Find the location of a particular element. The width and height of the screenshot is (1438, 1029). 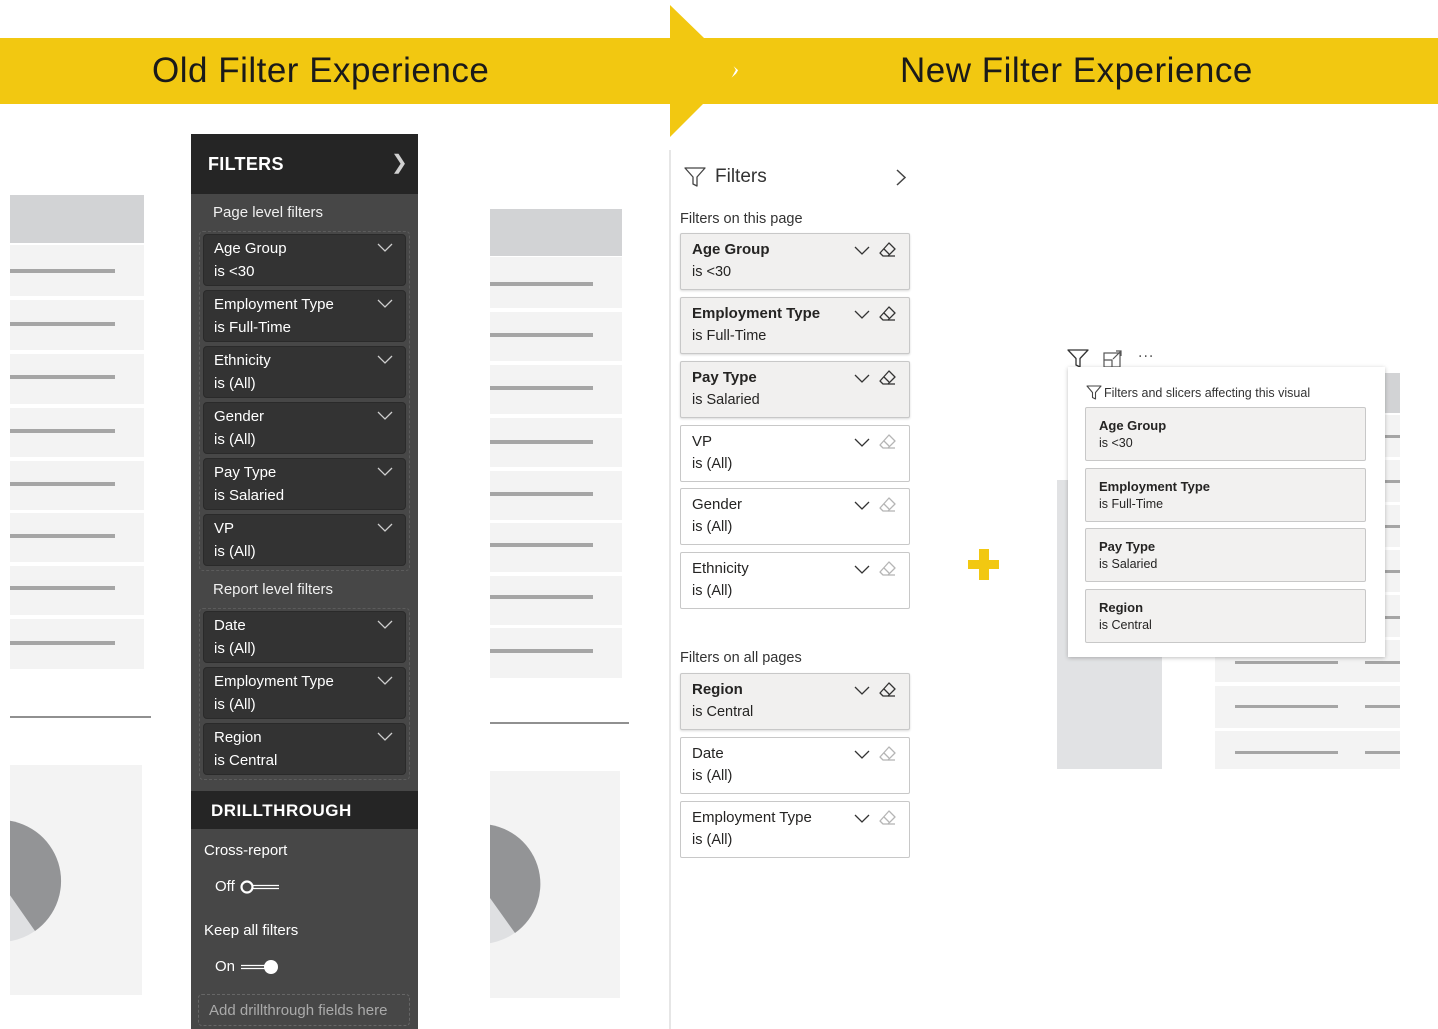

old-filter-card-age-group: Age Group is <30 is located at coordinates (304, 260).